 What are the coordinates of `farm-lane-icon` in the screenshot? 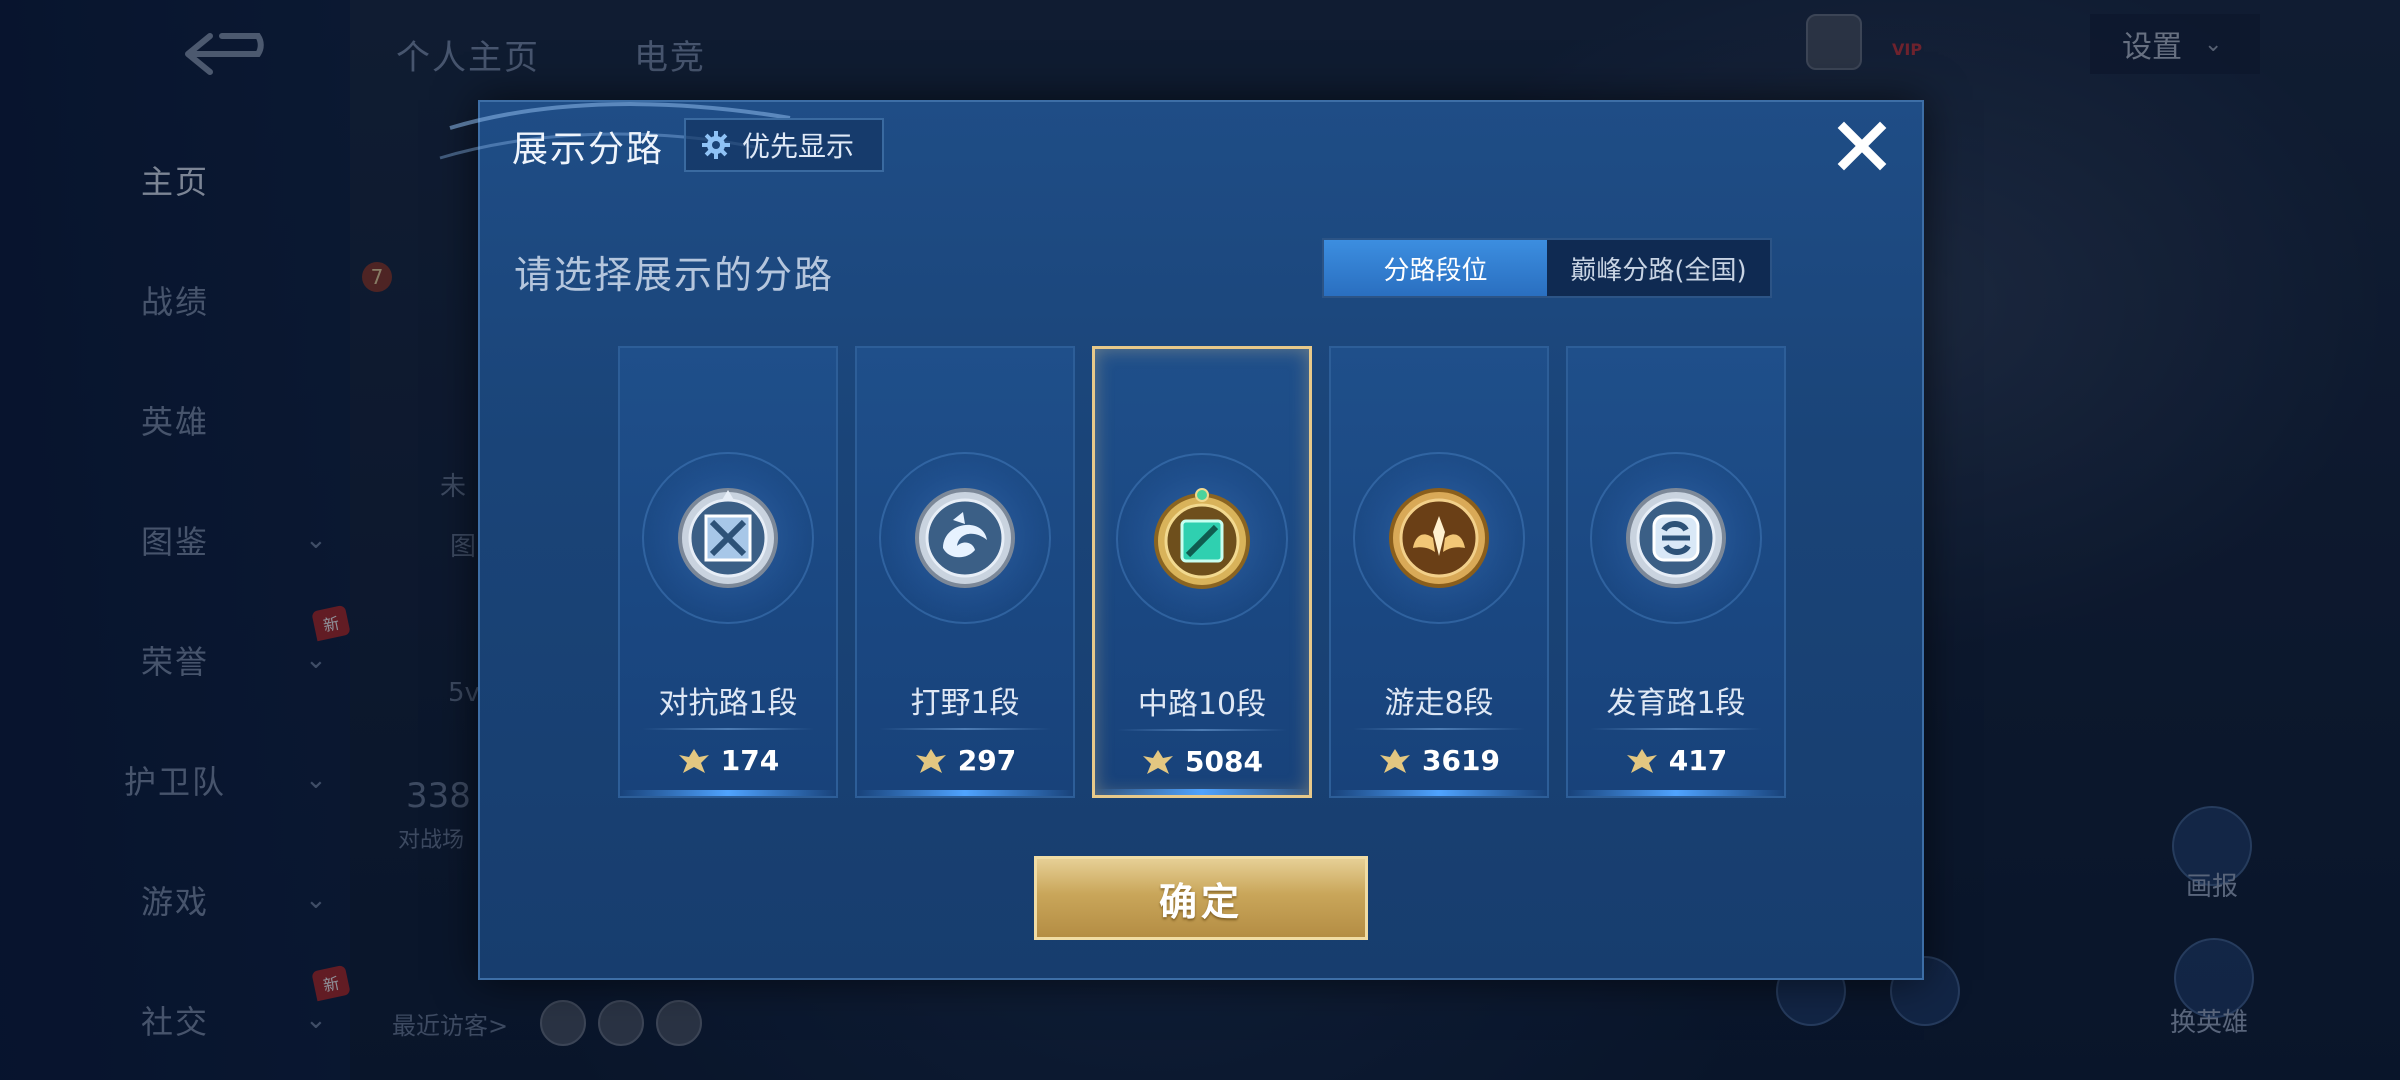 It's located at (1676, 538).